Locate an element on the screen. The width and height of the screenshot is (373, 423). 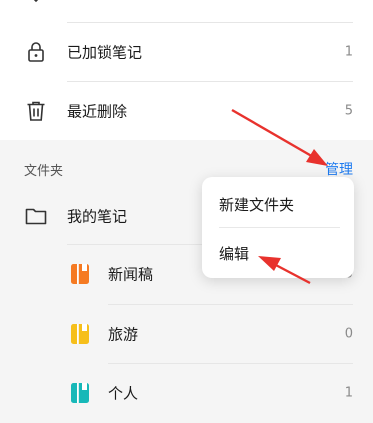
locked-notes-row: 已加锁笔记 1 is located at coordinates (186, 52).